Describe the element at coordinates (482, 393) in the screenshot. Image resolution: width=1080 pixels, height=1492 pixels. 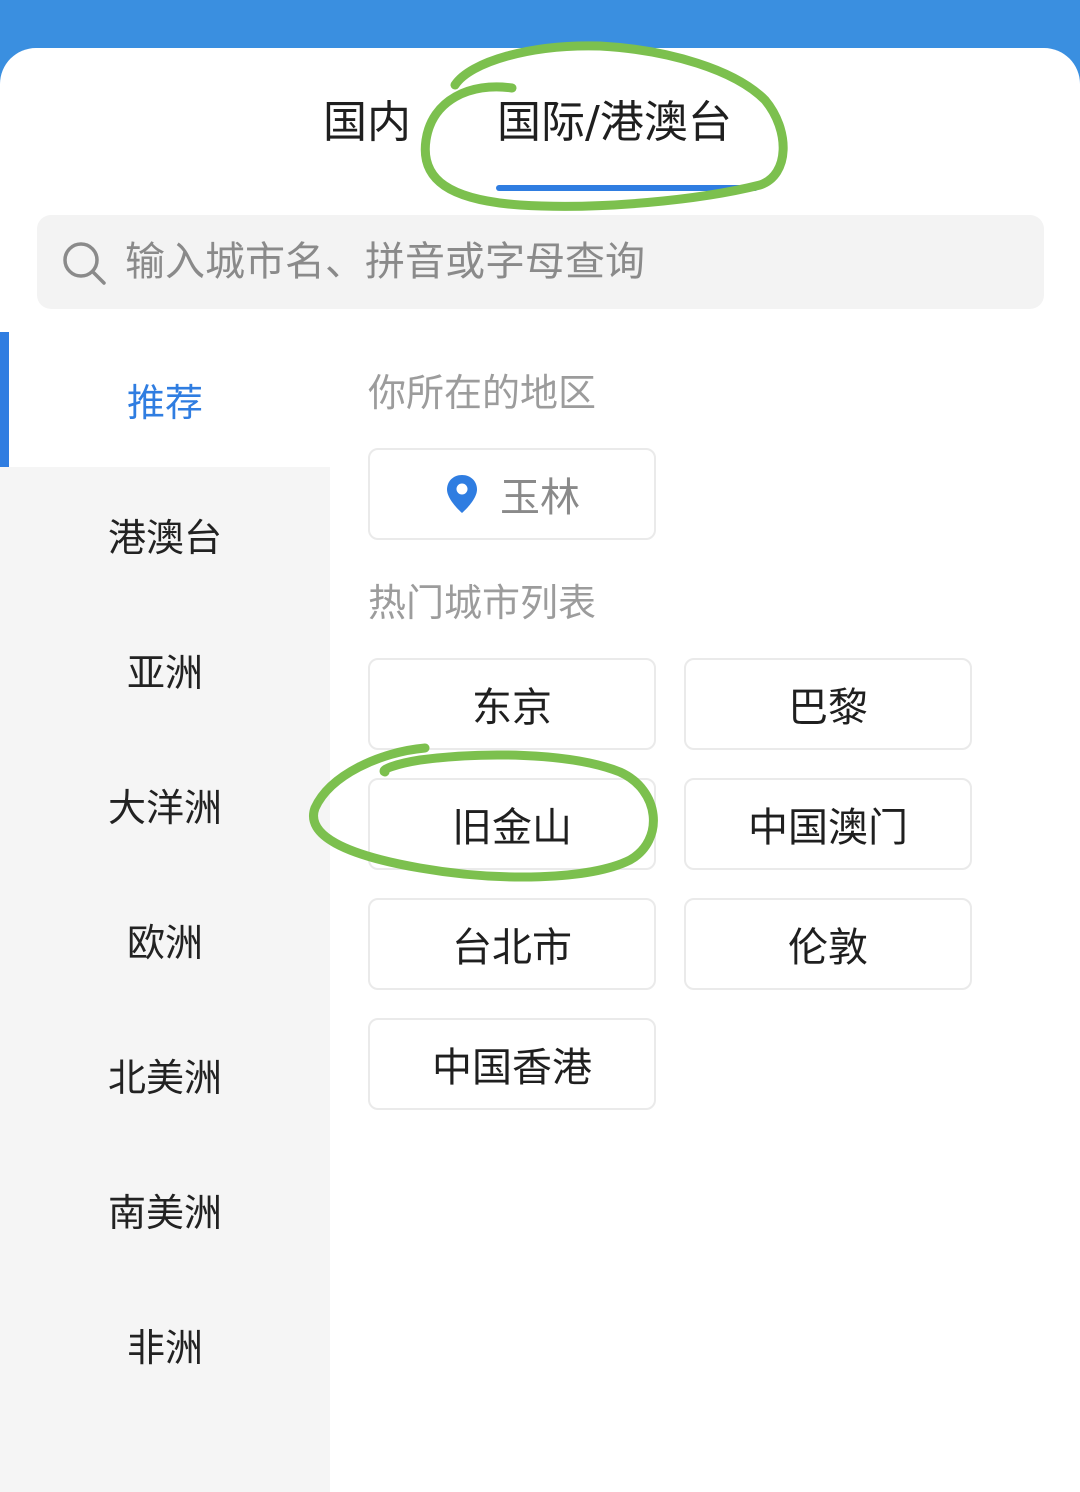
I see `location-section-title: 你所在的地区` at that location.